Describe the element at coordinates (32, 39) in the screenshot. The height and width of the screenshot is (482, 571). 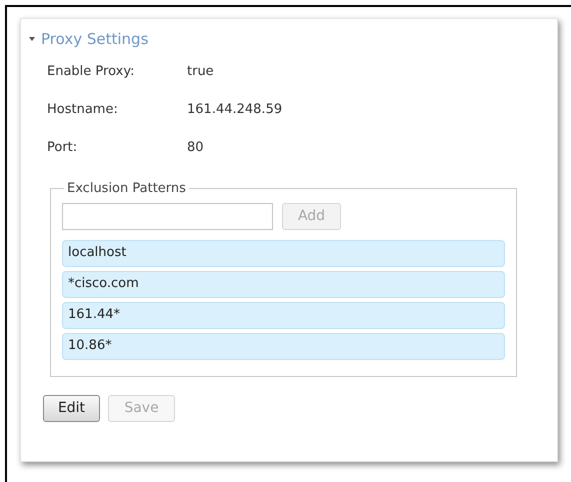
I see `collapse-icon` at that location.